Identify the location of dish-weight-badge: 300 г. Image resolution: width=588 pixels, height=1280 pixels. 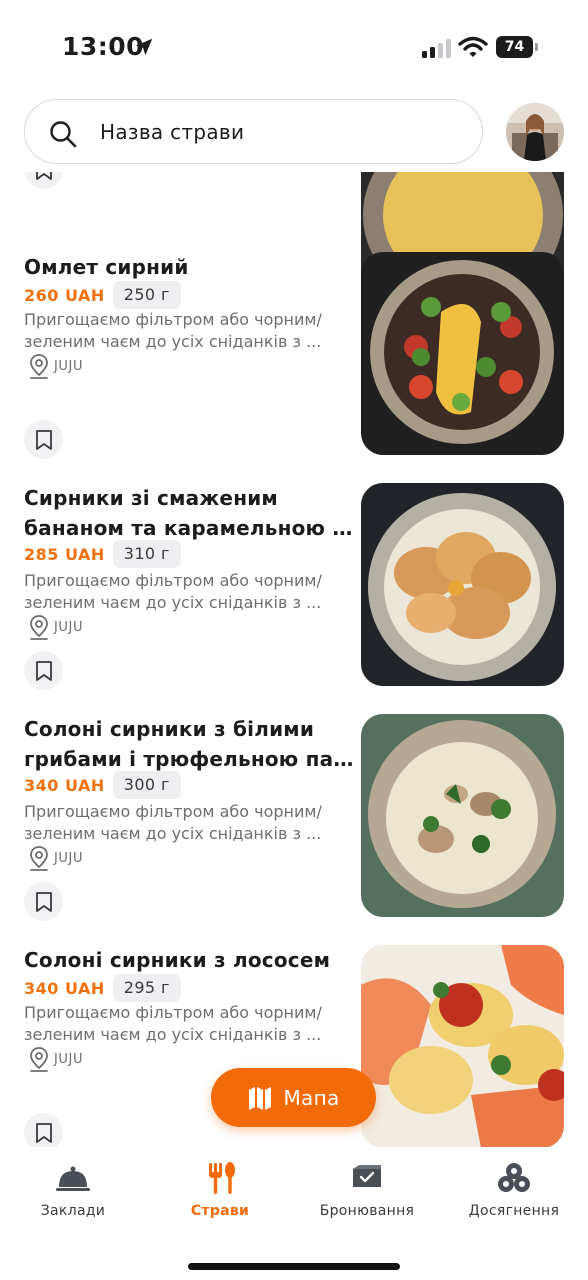
(146, 785).